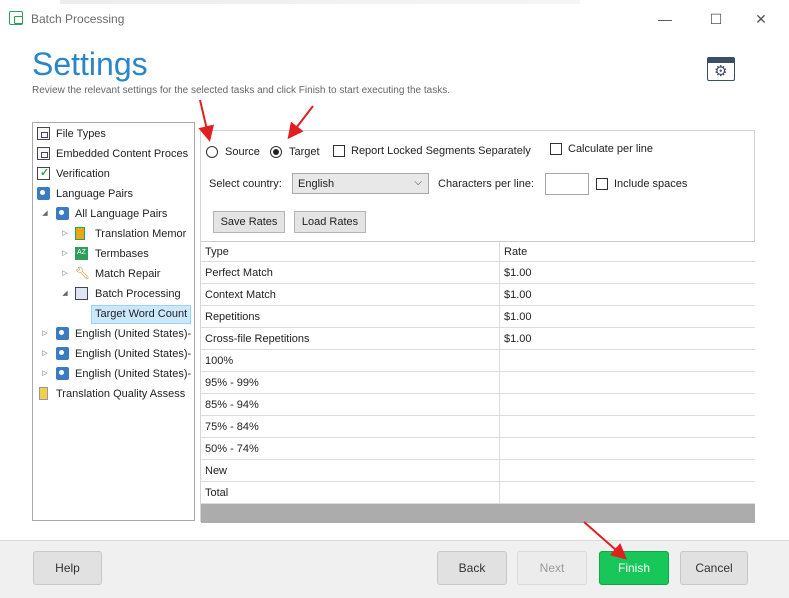 The width and height of the screenshot is (789, 598). I want to click on arrow-to-target-radio, so click(300, 122).